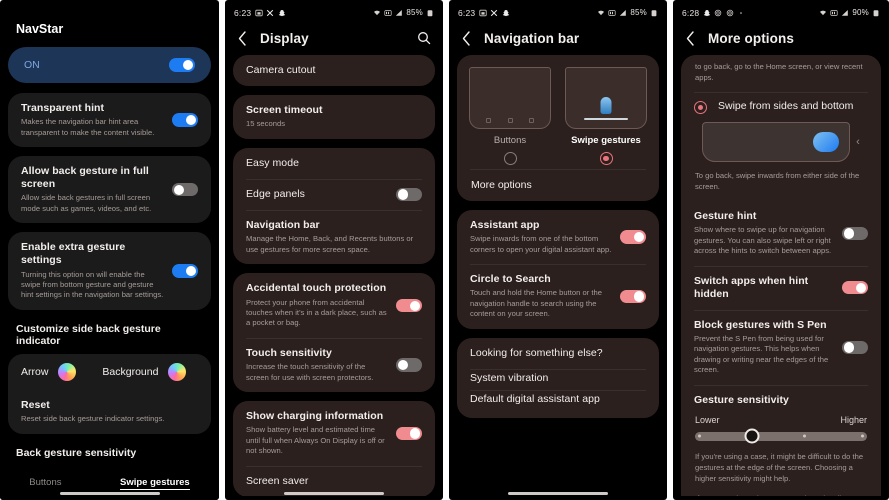 The width and height of the screenshot is (889, 500). Describe the element at coordinates (760, 324) in the screenshot. I see `row-title: Block gestures with S Pen` at that location.